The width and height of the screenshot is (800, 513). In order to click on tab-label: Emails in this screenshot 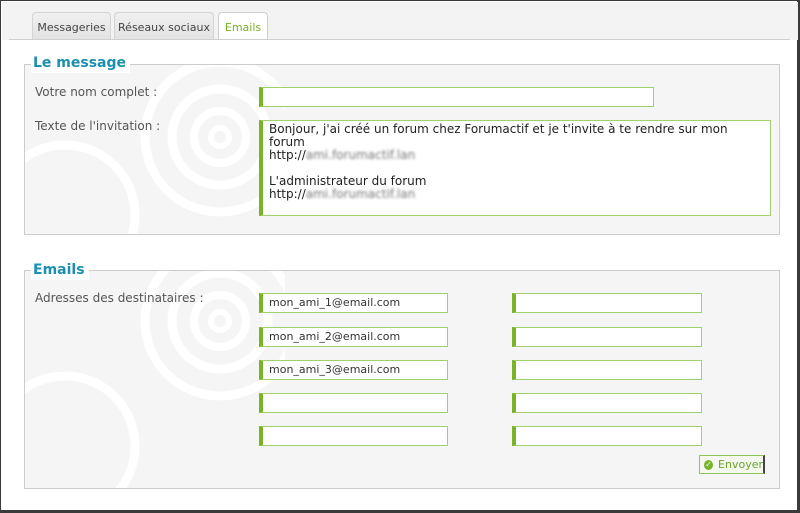, I will do `click(243, 27)`.